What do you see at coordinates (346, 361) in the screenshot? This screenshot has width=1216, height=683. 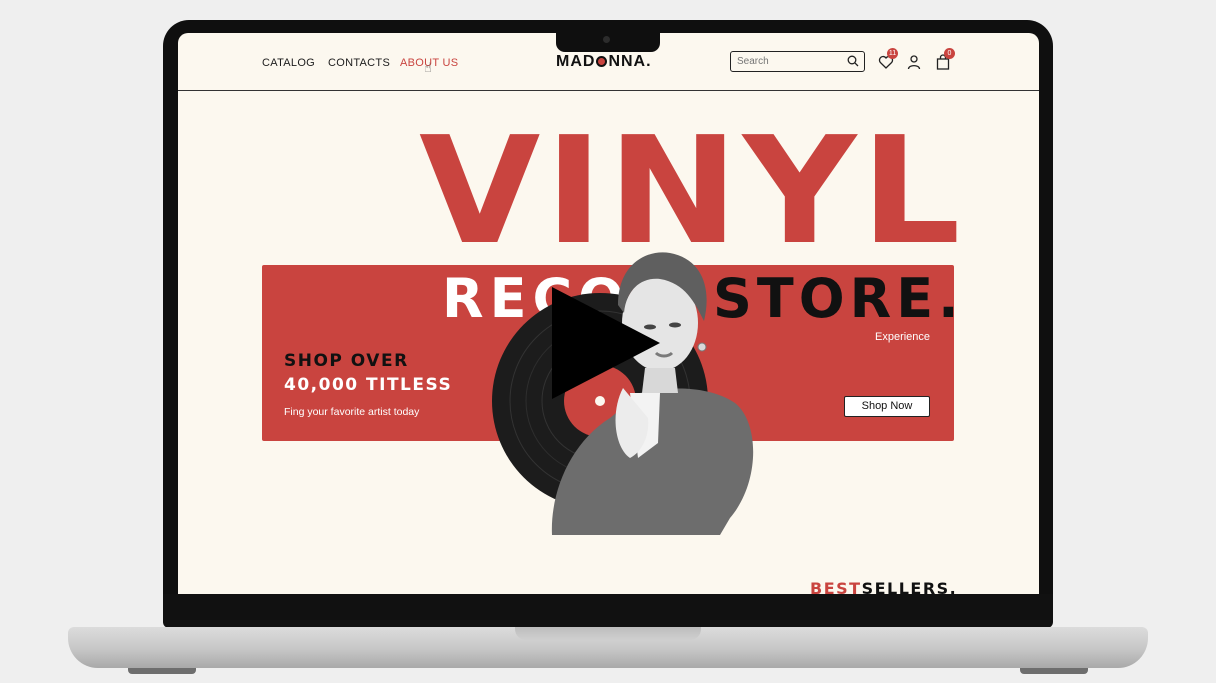 I see `hero-shop-over: SHOP OVER` at bounding box center [346, 361].